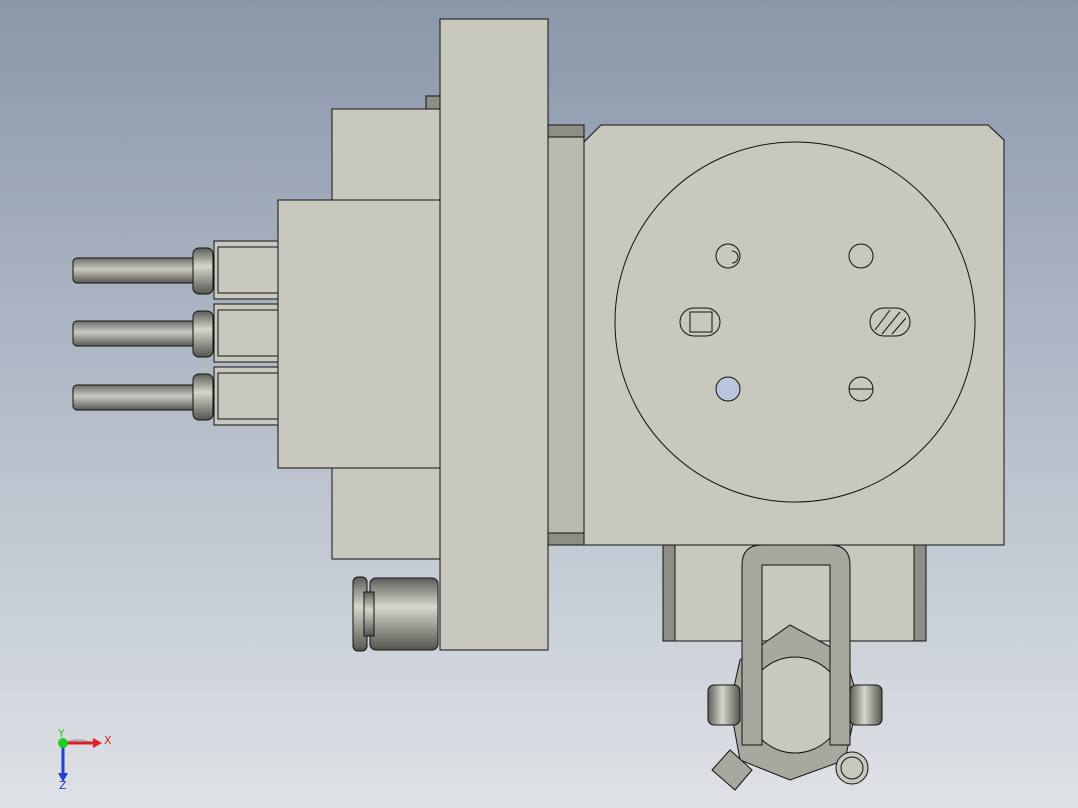  What do you see at coordinates (63, 785) in the screenshot?
I see `z-axis-label: Z` at bounding box center [63, 785].